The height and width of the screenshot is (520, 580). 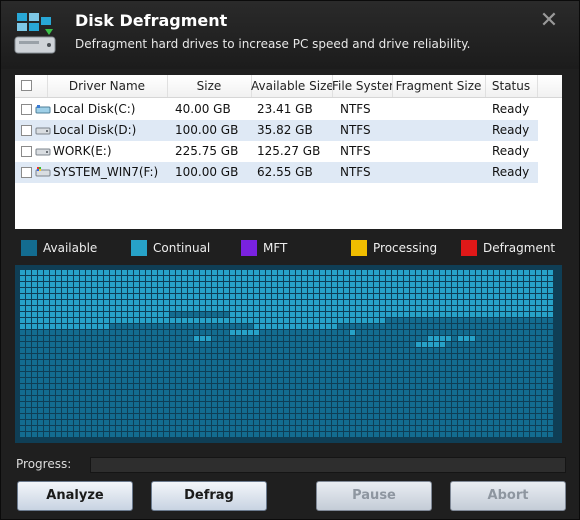 I want to click on analyze-button: Analyze, so click(x=75, y=496).